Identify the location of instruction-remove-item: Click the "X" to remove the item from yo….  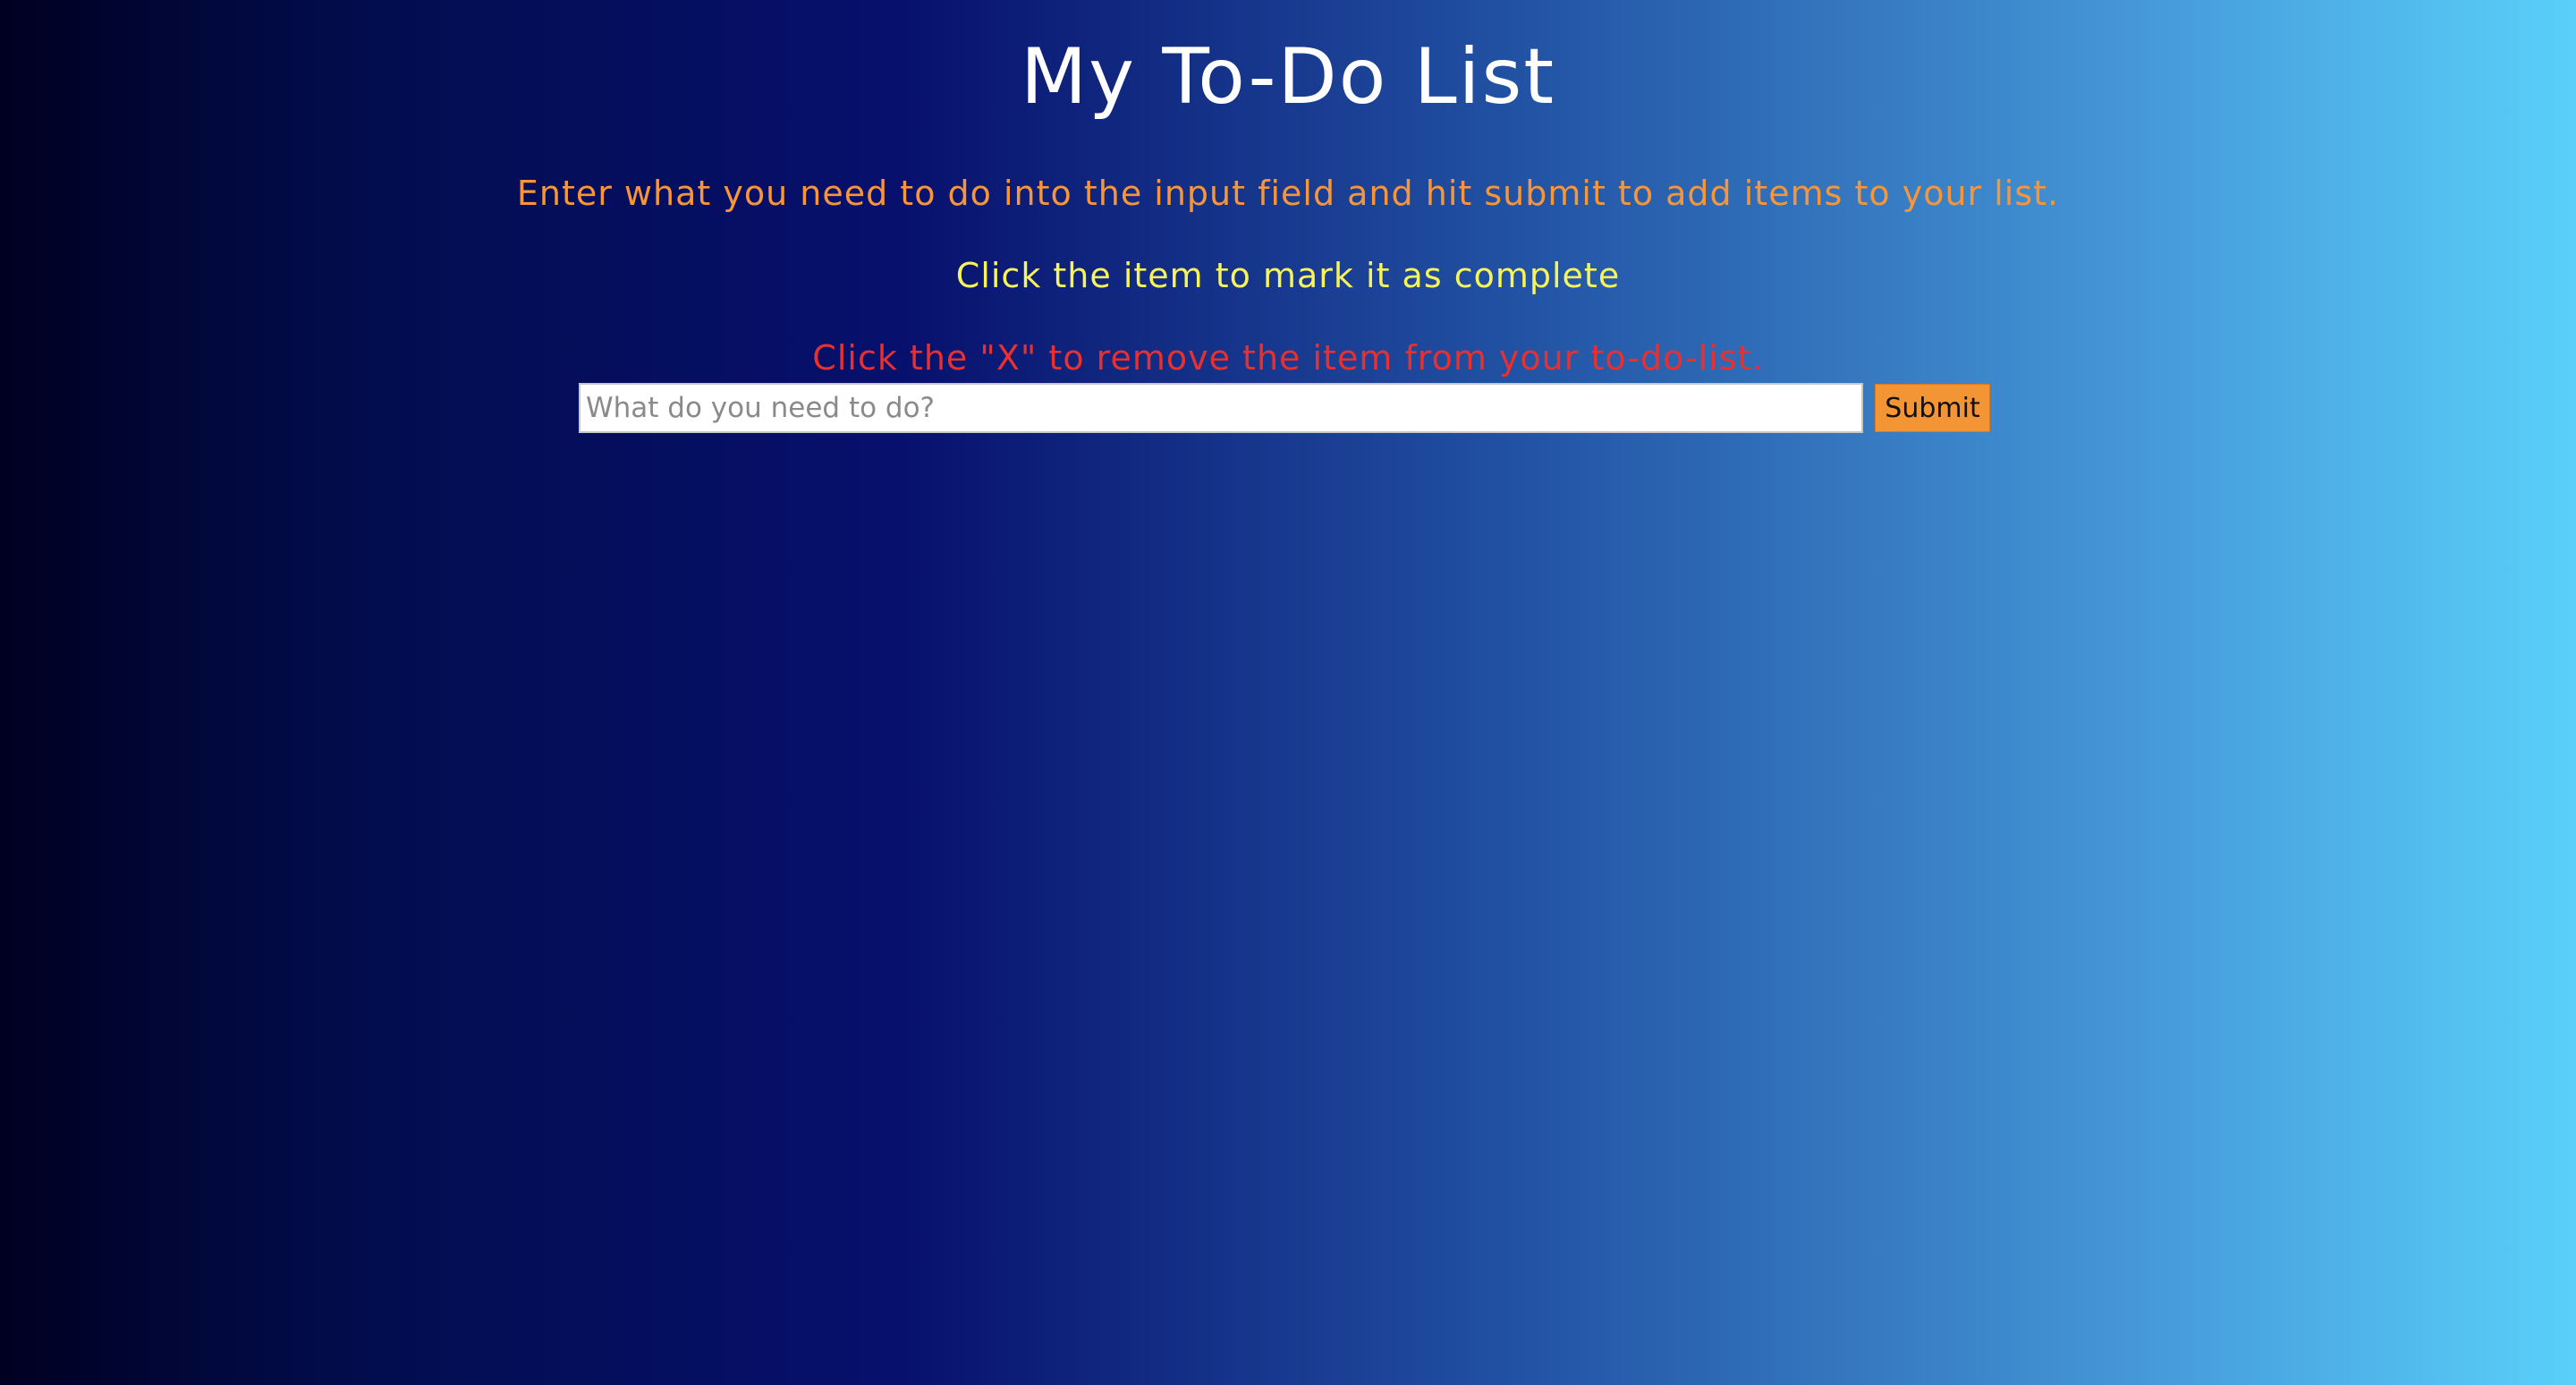
(1288, 358).